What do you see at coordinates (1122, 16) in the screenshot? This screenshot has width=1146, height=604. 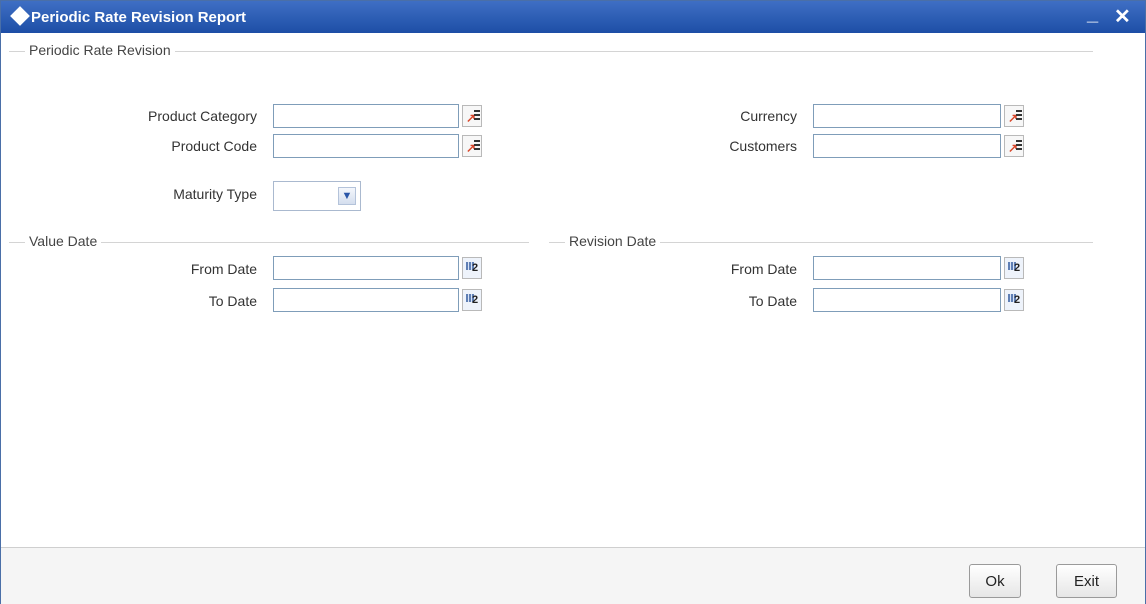 I see `close-button: ✕` at bounding box center [1122, 16].